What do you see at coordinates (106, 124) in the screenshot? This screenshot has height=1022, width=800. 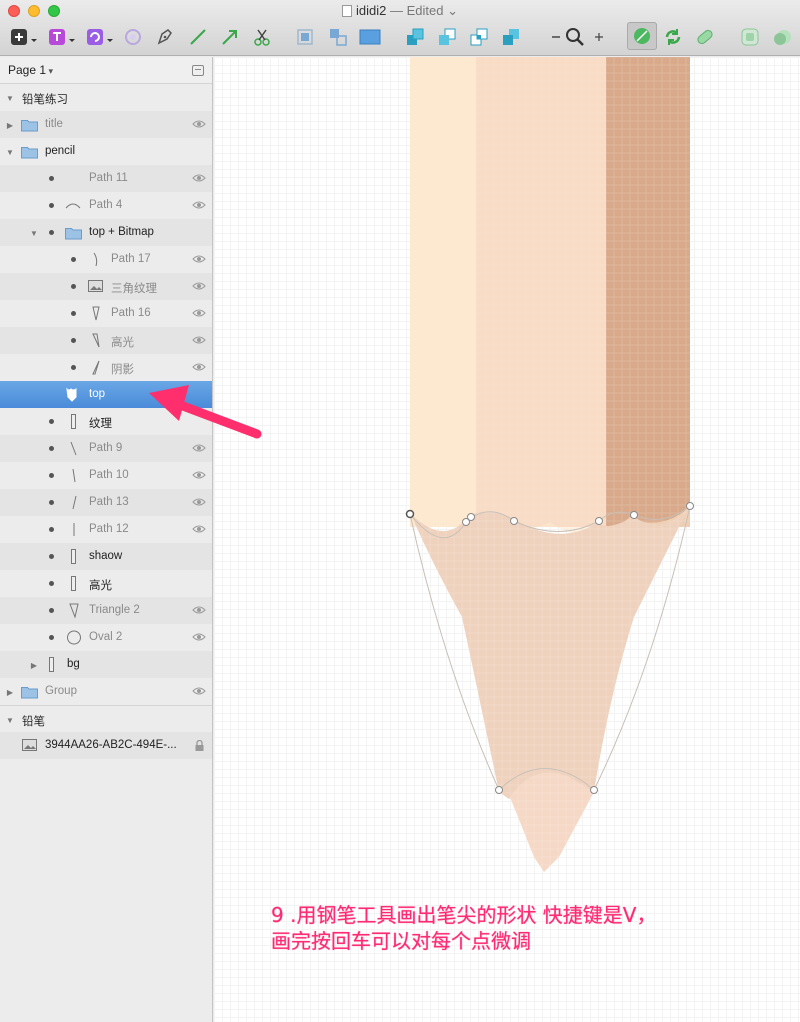 I see `layer-row-title: ▶ title` at bounding box center [106, 124].